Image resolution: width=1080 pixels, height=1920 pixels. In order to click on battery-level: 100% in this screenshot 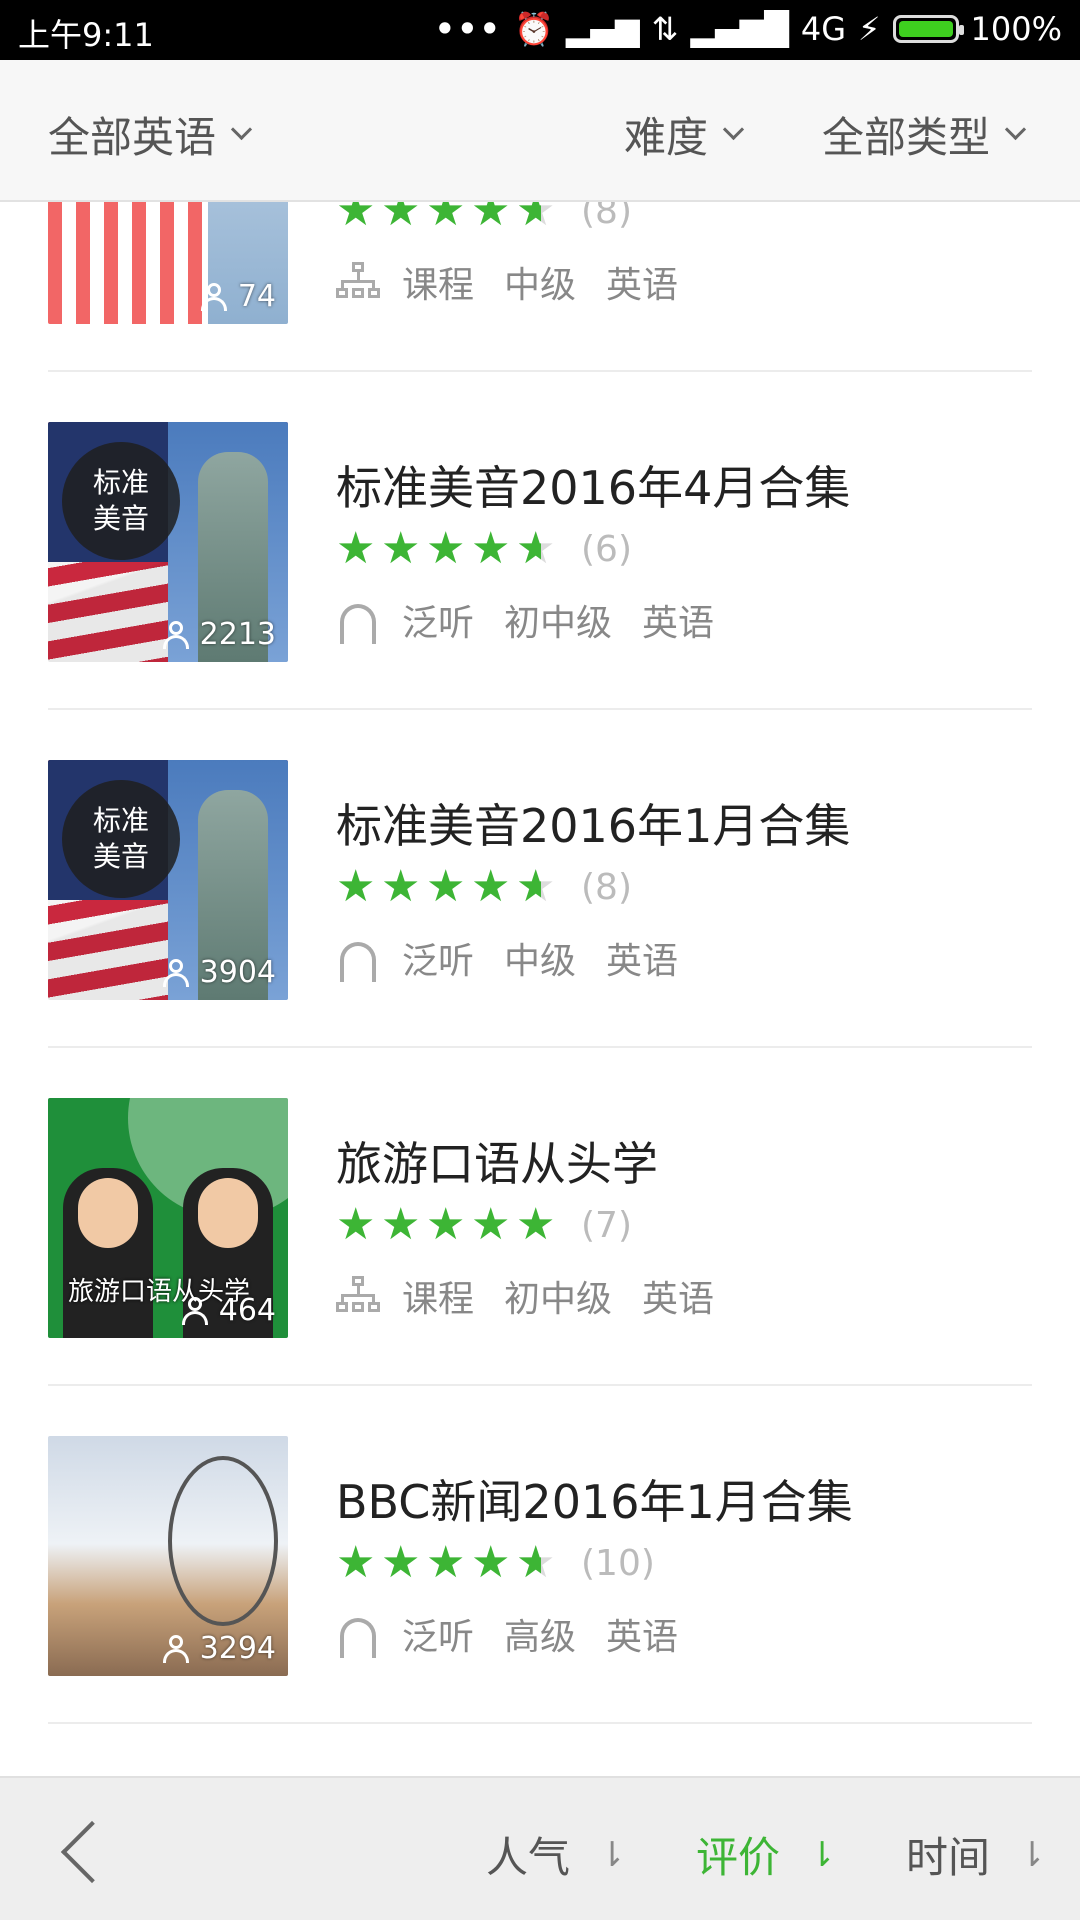, I will do `click(1016, 29)`.